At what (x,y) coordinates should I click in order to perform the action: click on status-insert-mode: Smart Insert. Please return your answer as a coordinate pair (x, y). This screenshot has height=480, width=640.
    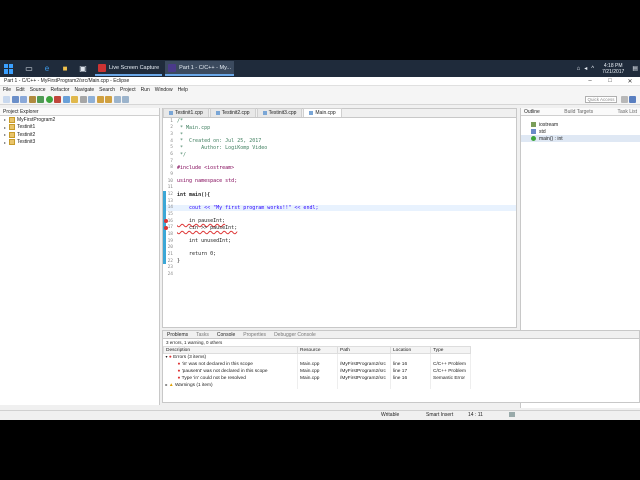
    Looking at the image, I should click on (440, 414).